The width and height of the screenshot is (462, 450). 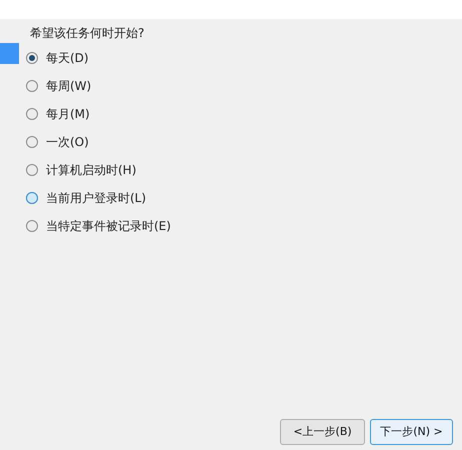 I want to click on option-label: 每天(D), so click(x=67, y=58).